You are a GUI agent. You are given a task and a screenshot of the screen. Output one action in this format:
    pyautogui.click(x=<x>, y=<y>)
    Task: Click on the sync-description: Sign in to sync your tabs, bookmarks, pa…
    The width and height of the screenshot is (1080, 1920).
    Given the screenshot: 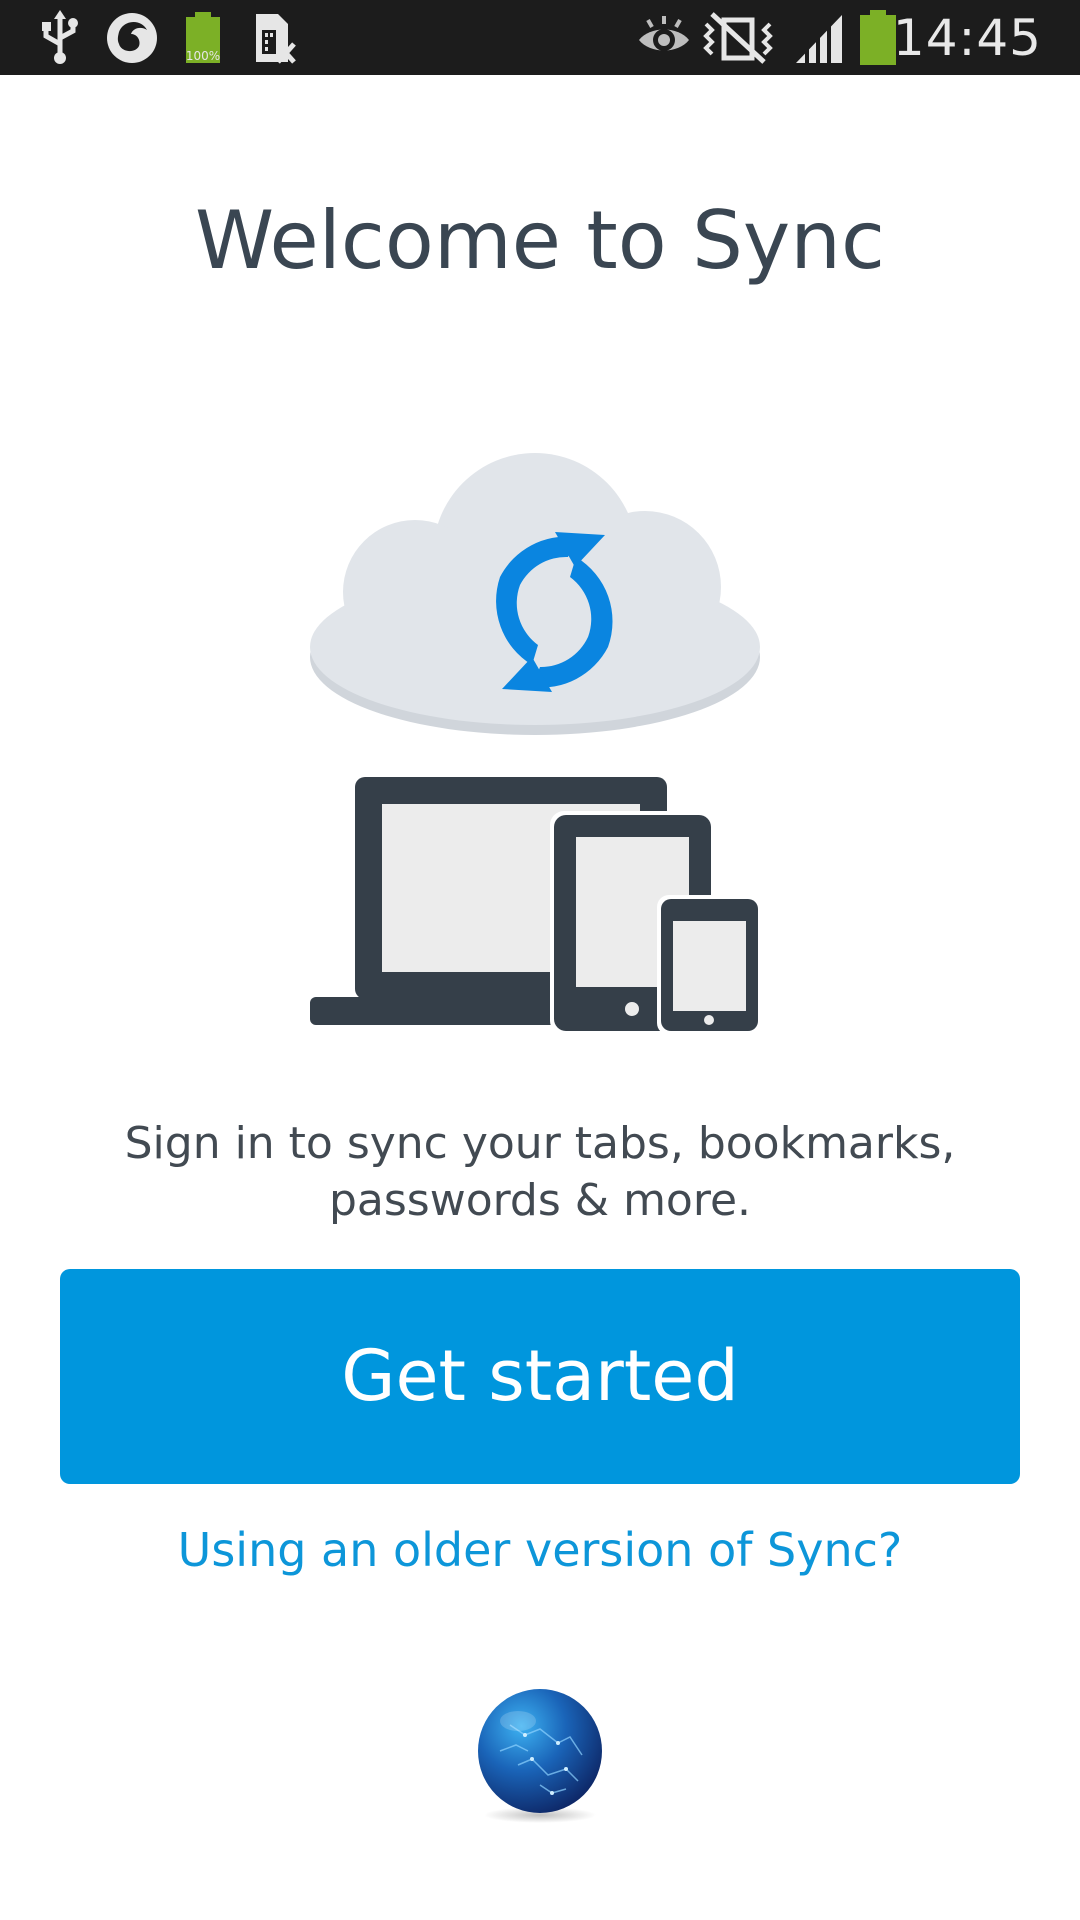 What is the action you would take?
    pyautogui.click(x=540, y=1172)
    